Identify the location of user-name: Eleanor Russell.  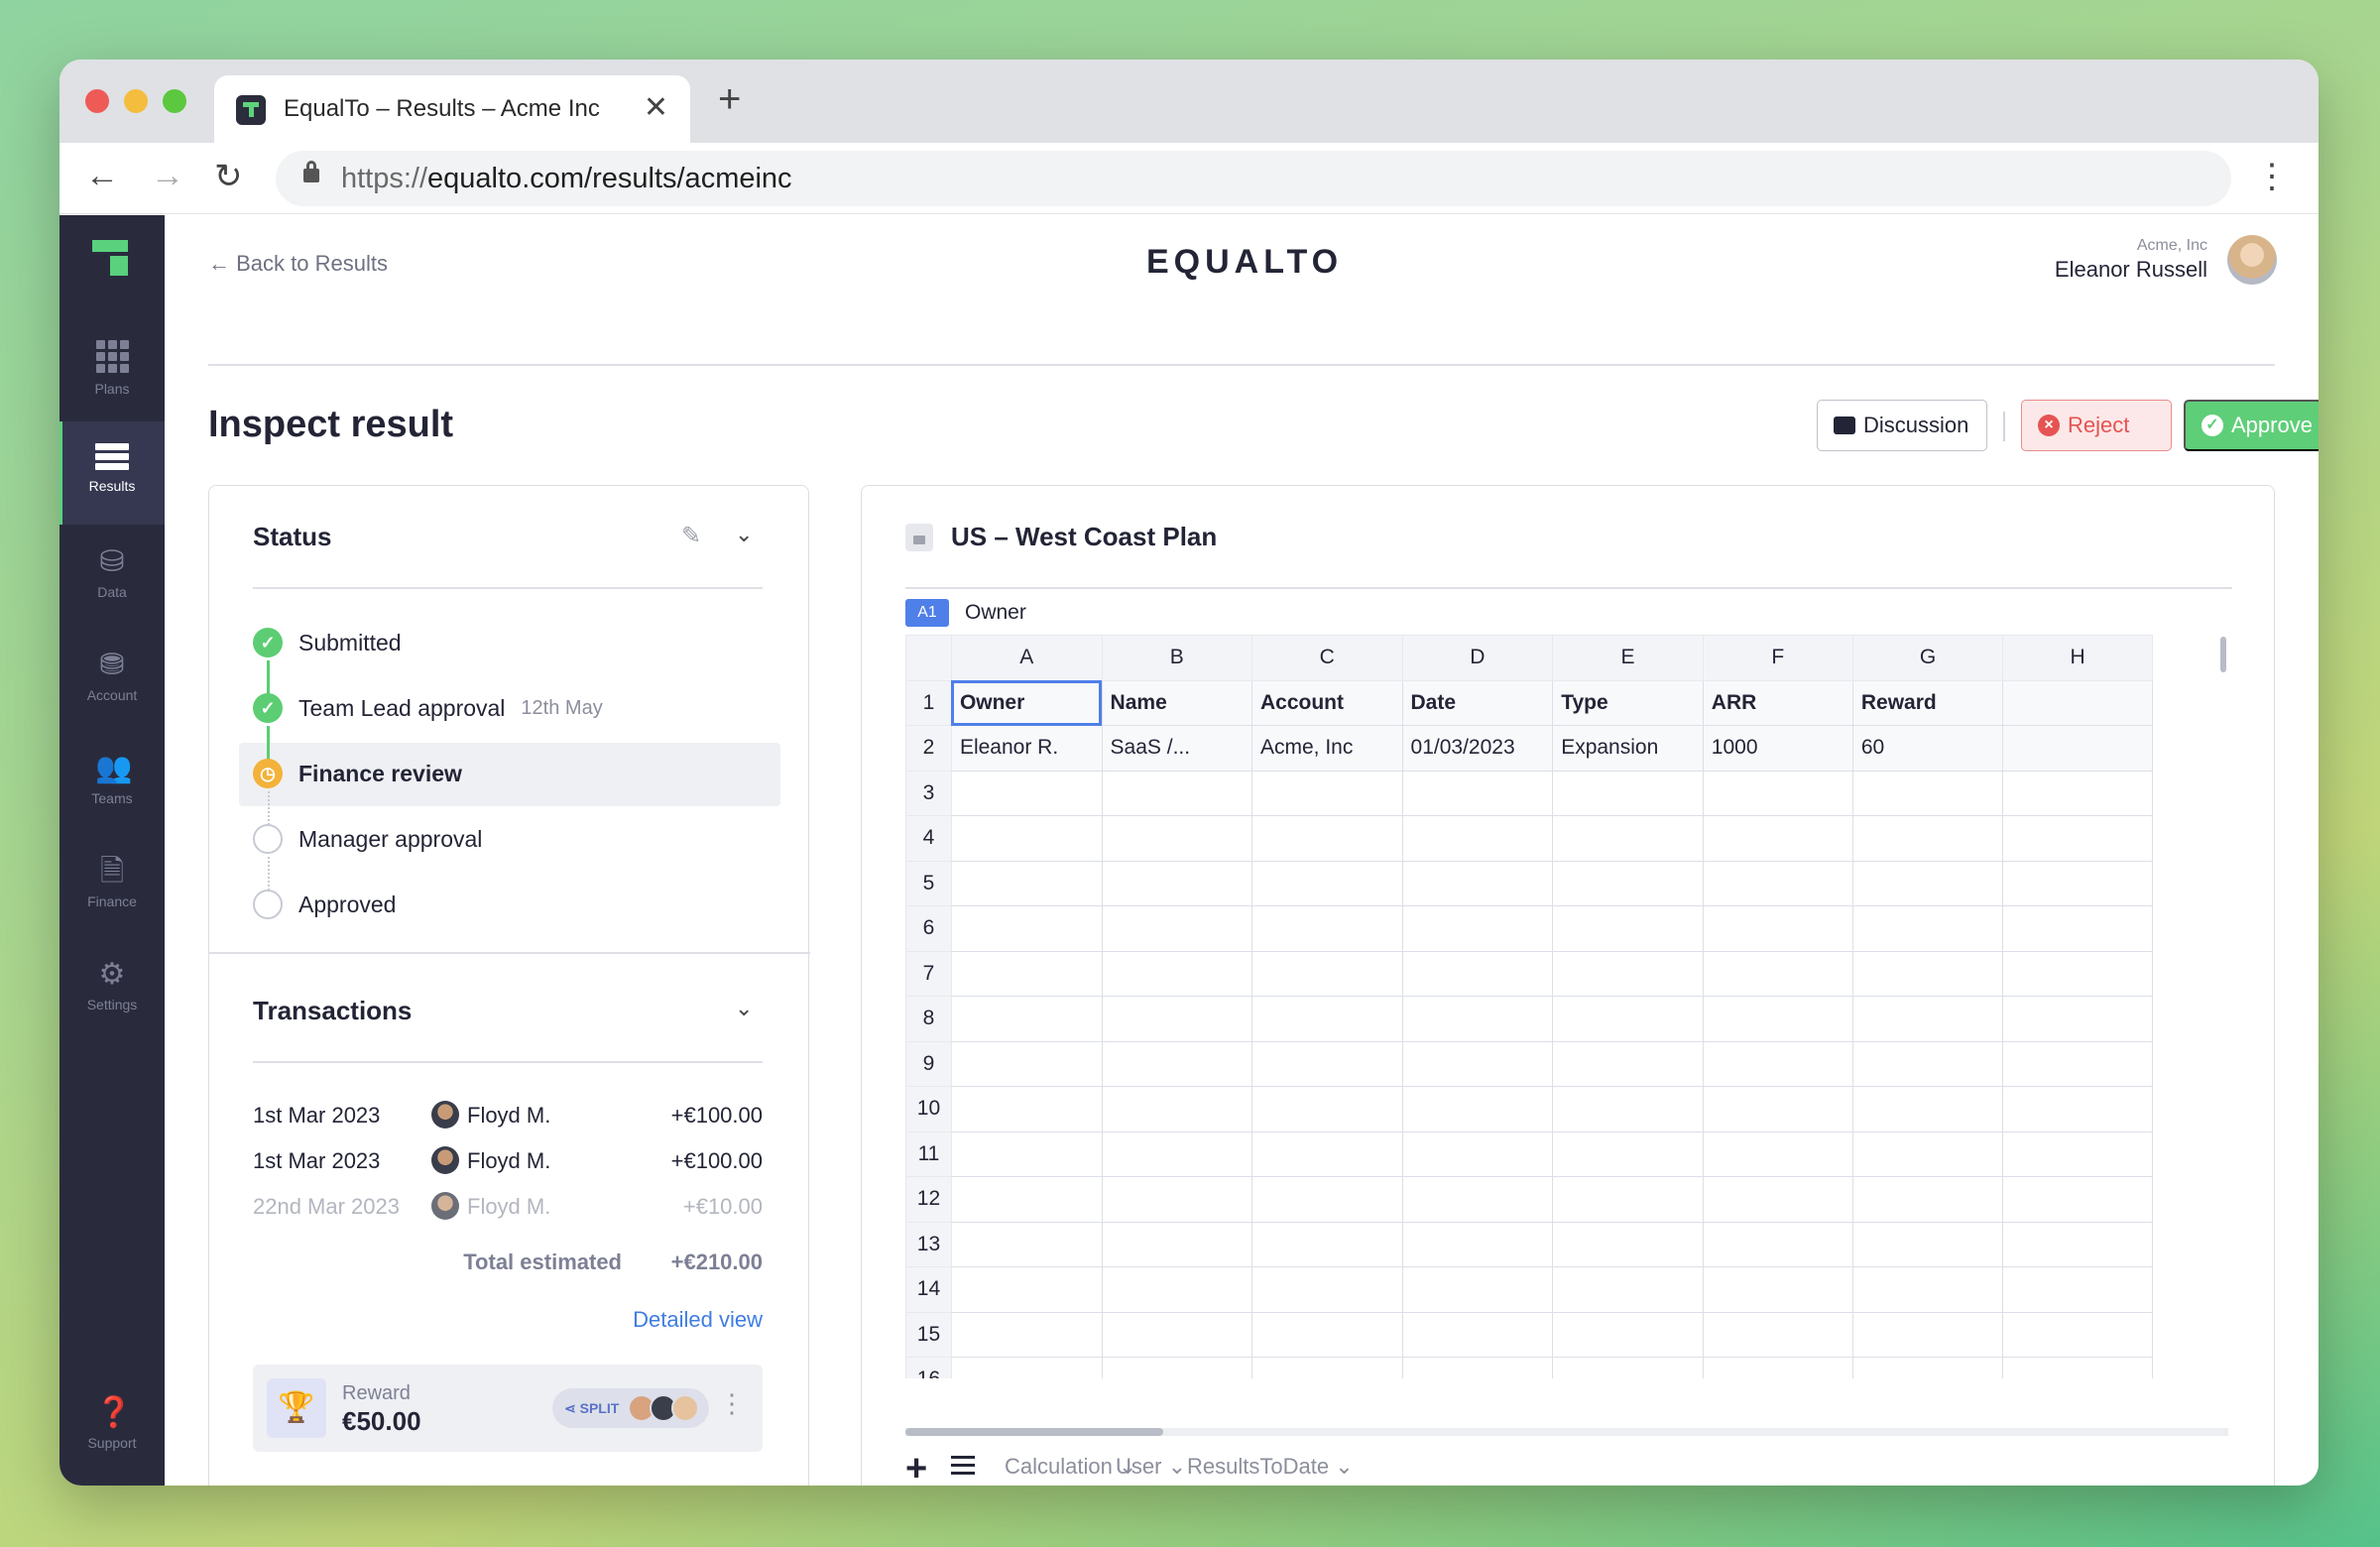
(2131, 270).